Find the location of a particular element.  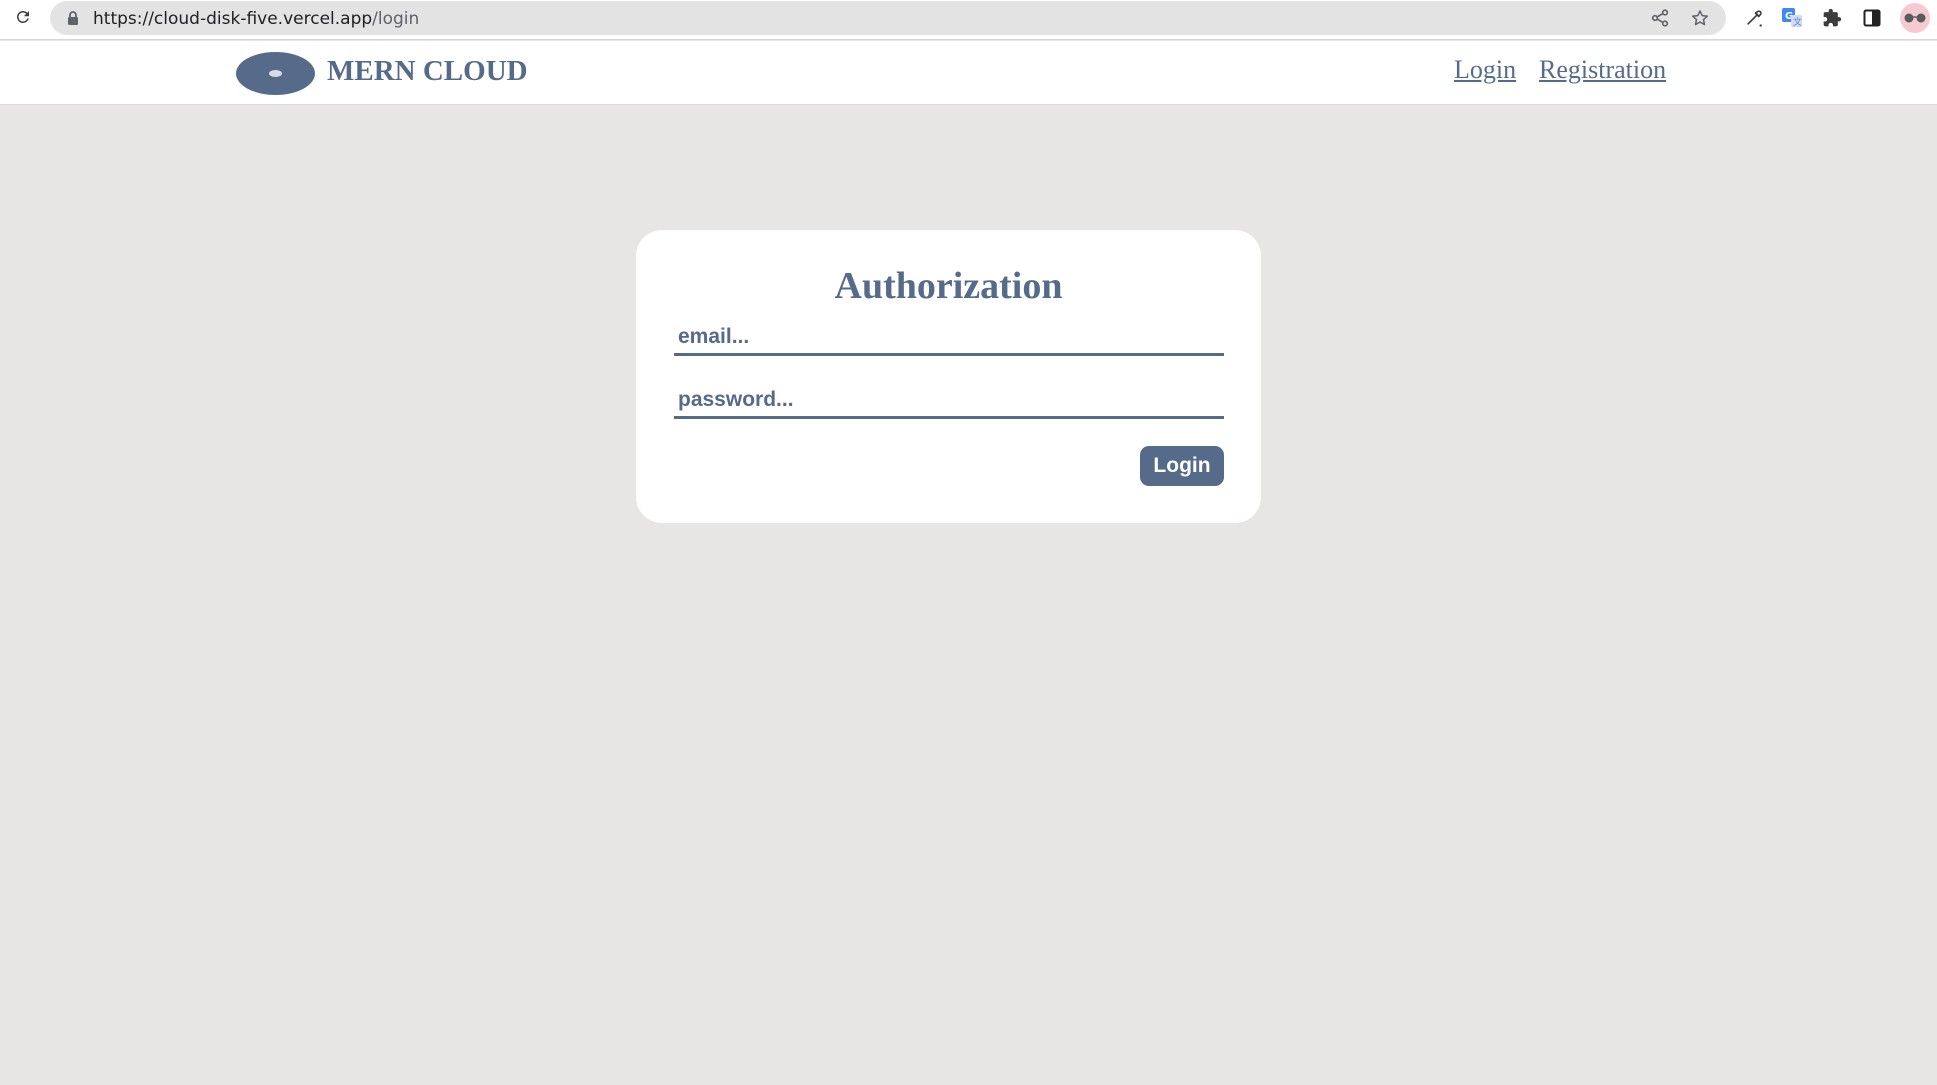

password-input is located at coordinates (949, 401).